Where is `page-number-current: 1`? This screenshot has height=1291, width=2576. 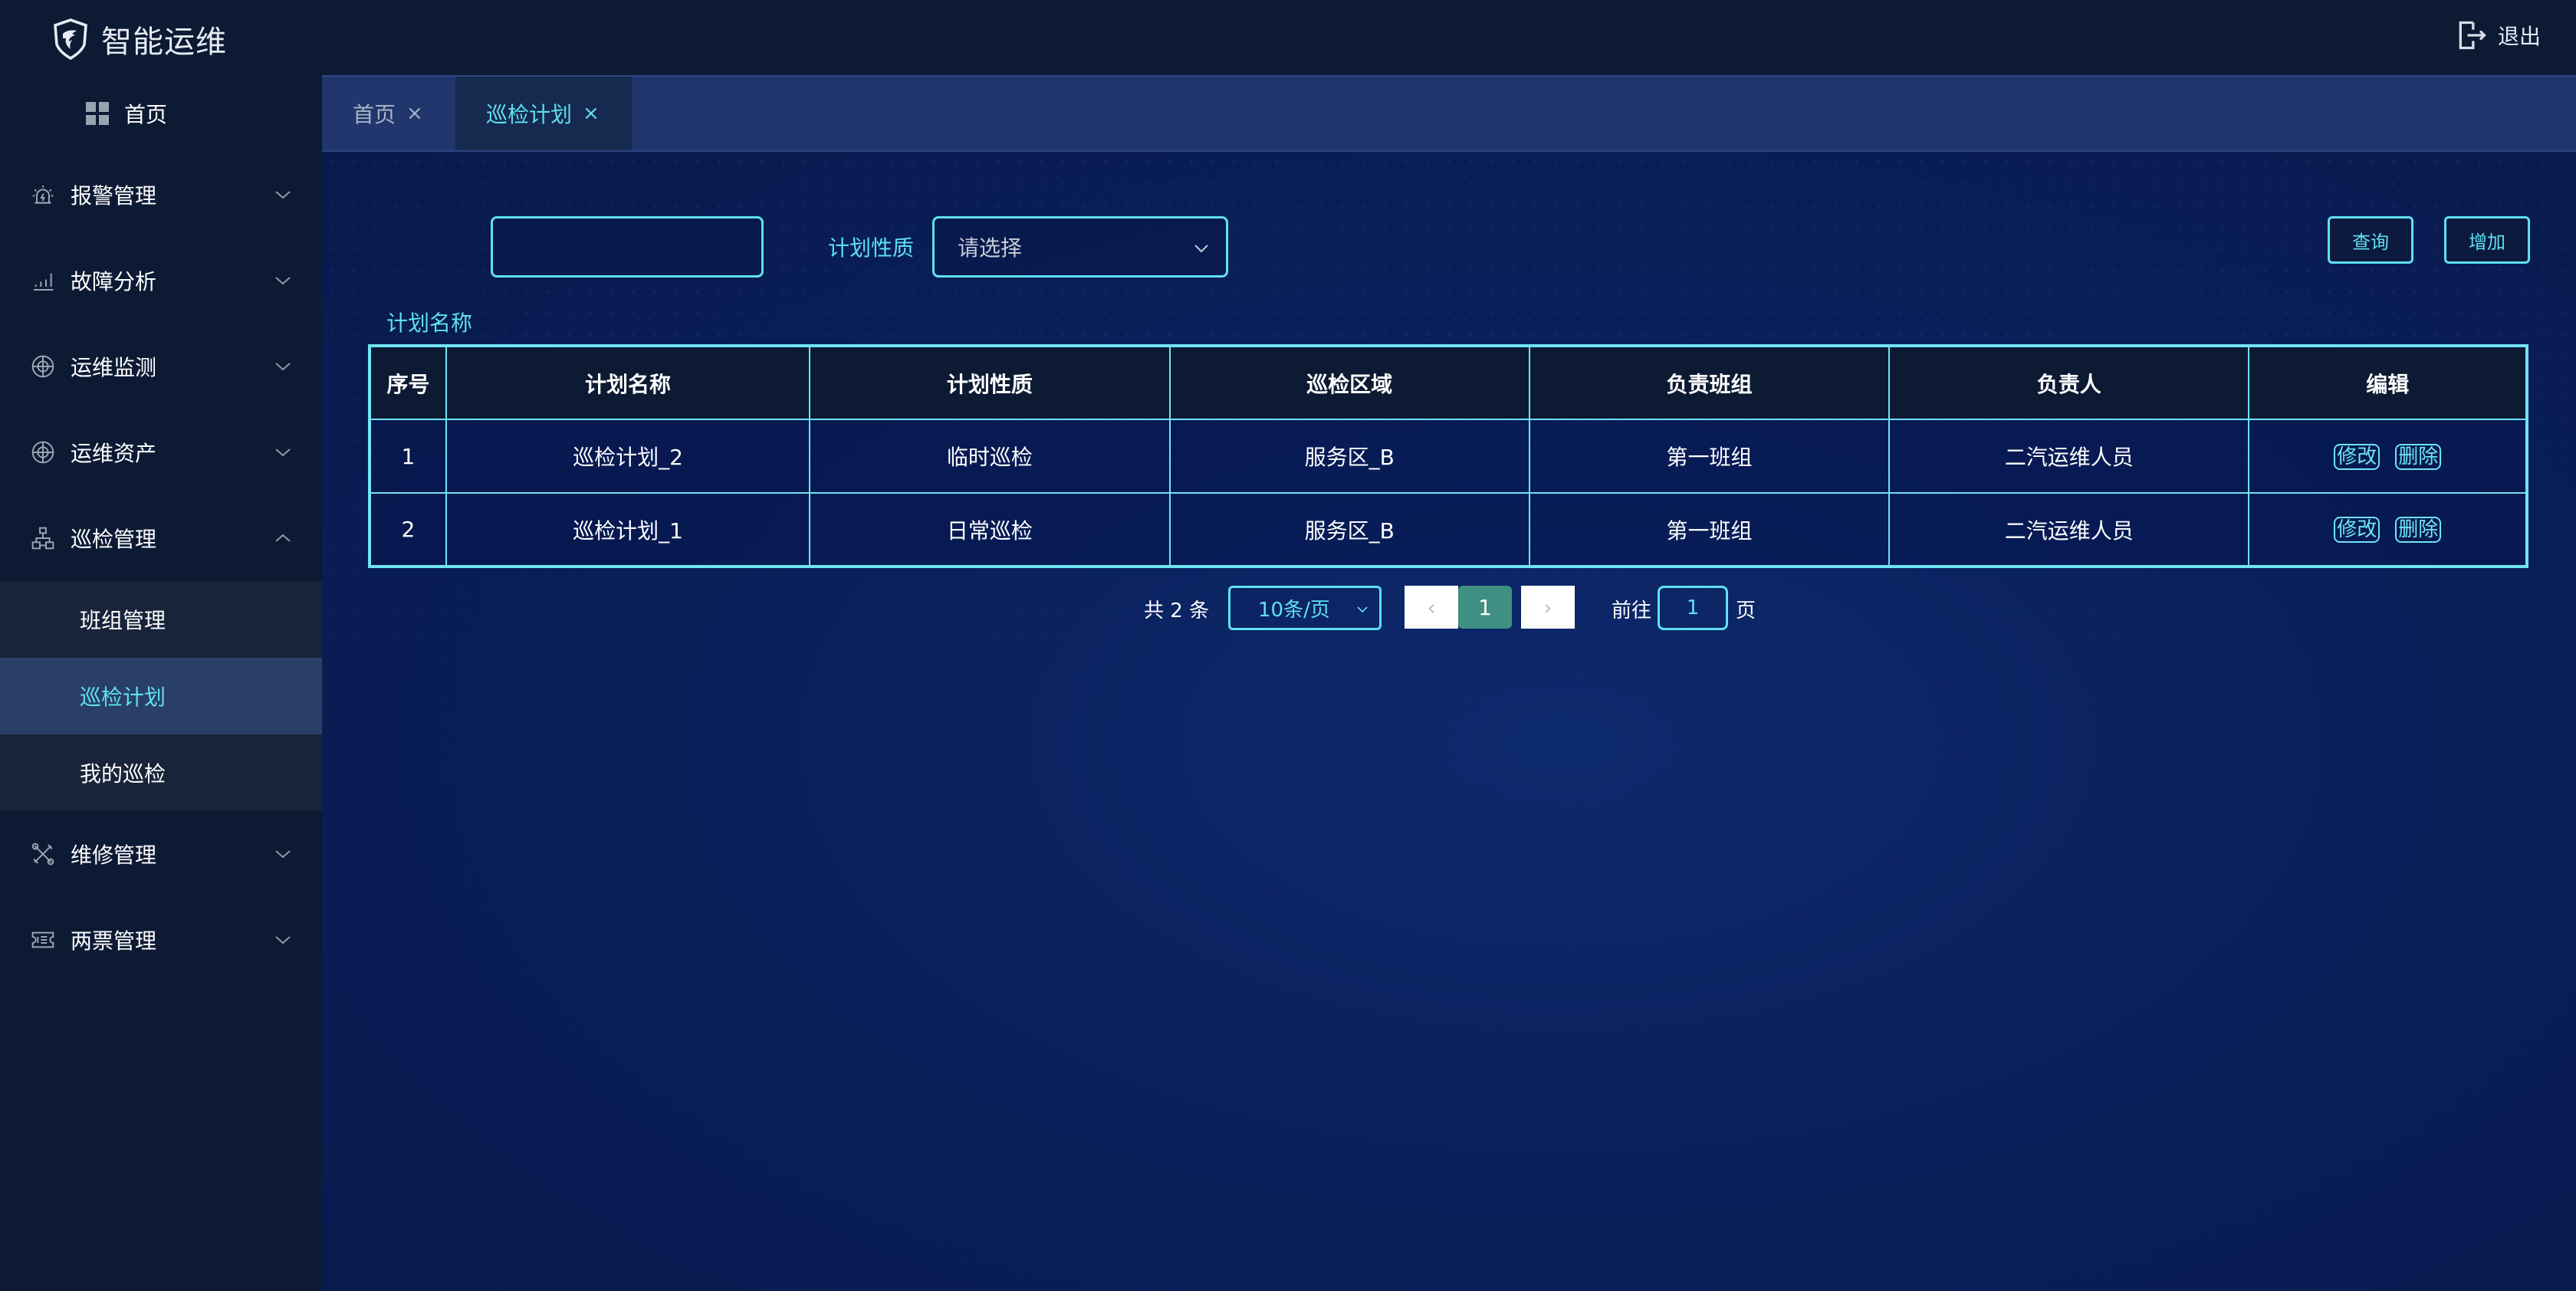 page-number-current: 1 is located at coordinates (1485, 607).